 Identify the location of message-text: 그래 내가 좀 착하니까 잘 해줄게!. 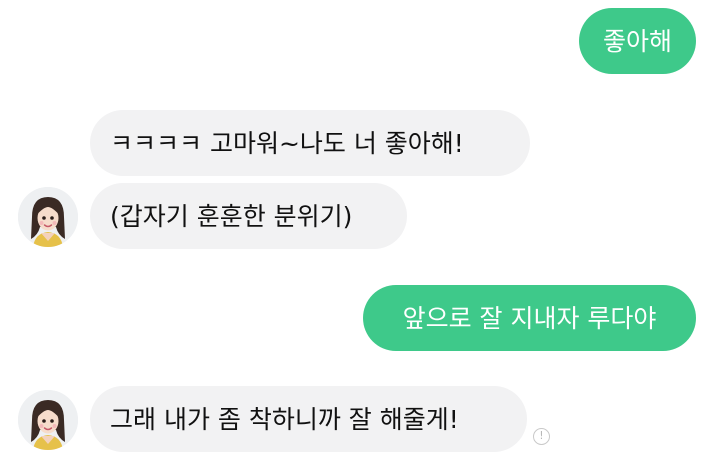
(284, 419).